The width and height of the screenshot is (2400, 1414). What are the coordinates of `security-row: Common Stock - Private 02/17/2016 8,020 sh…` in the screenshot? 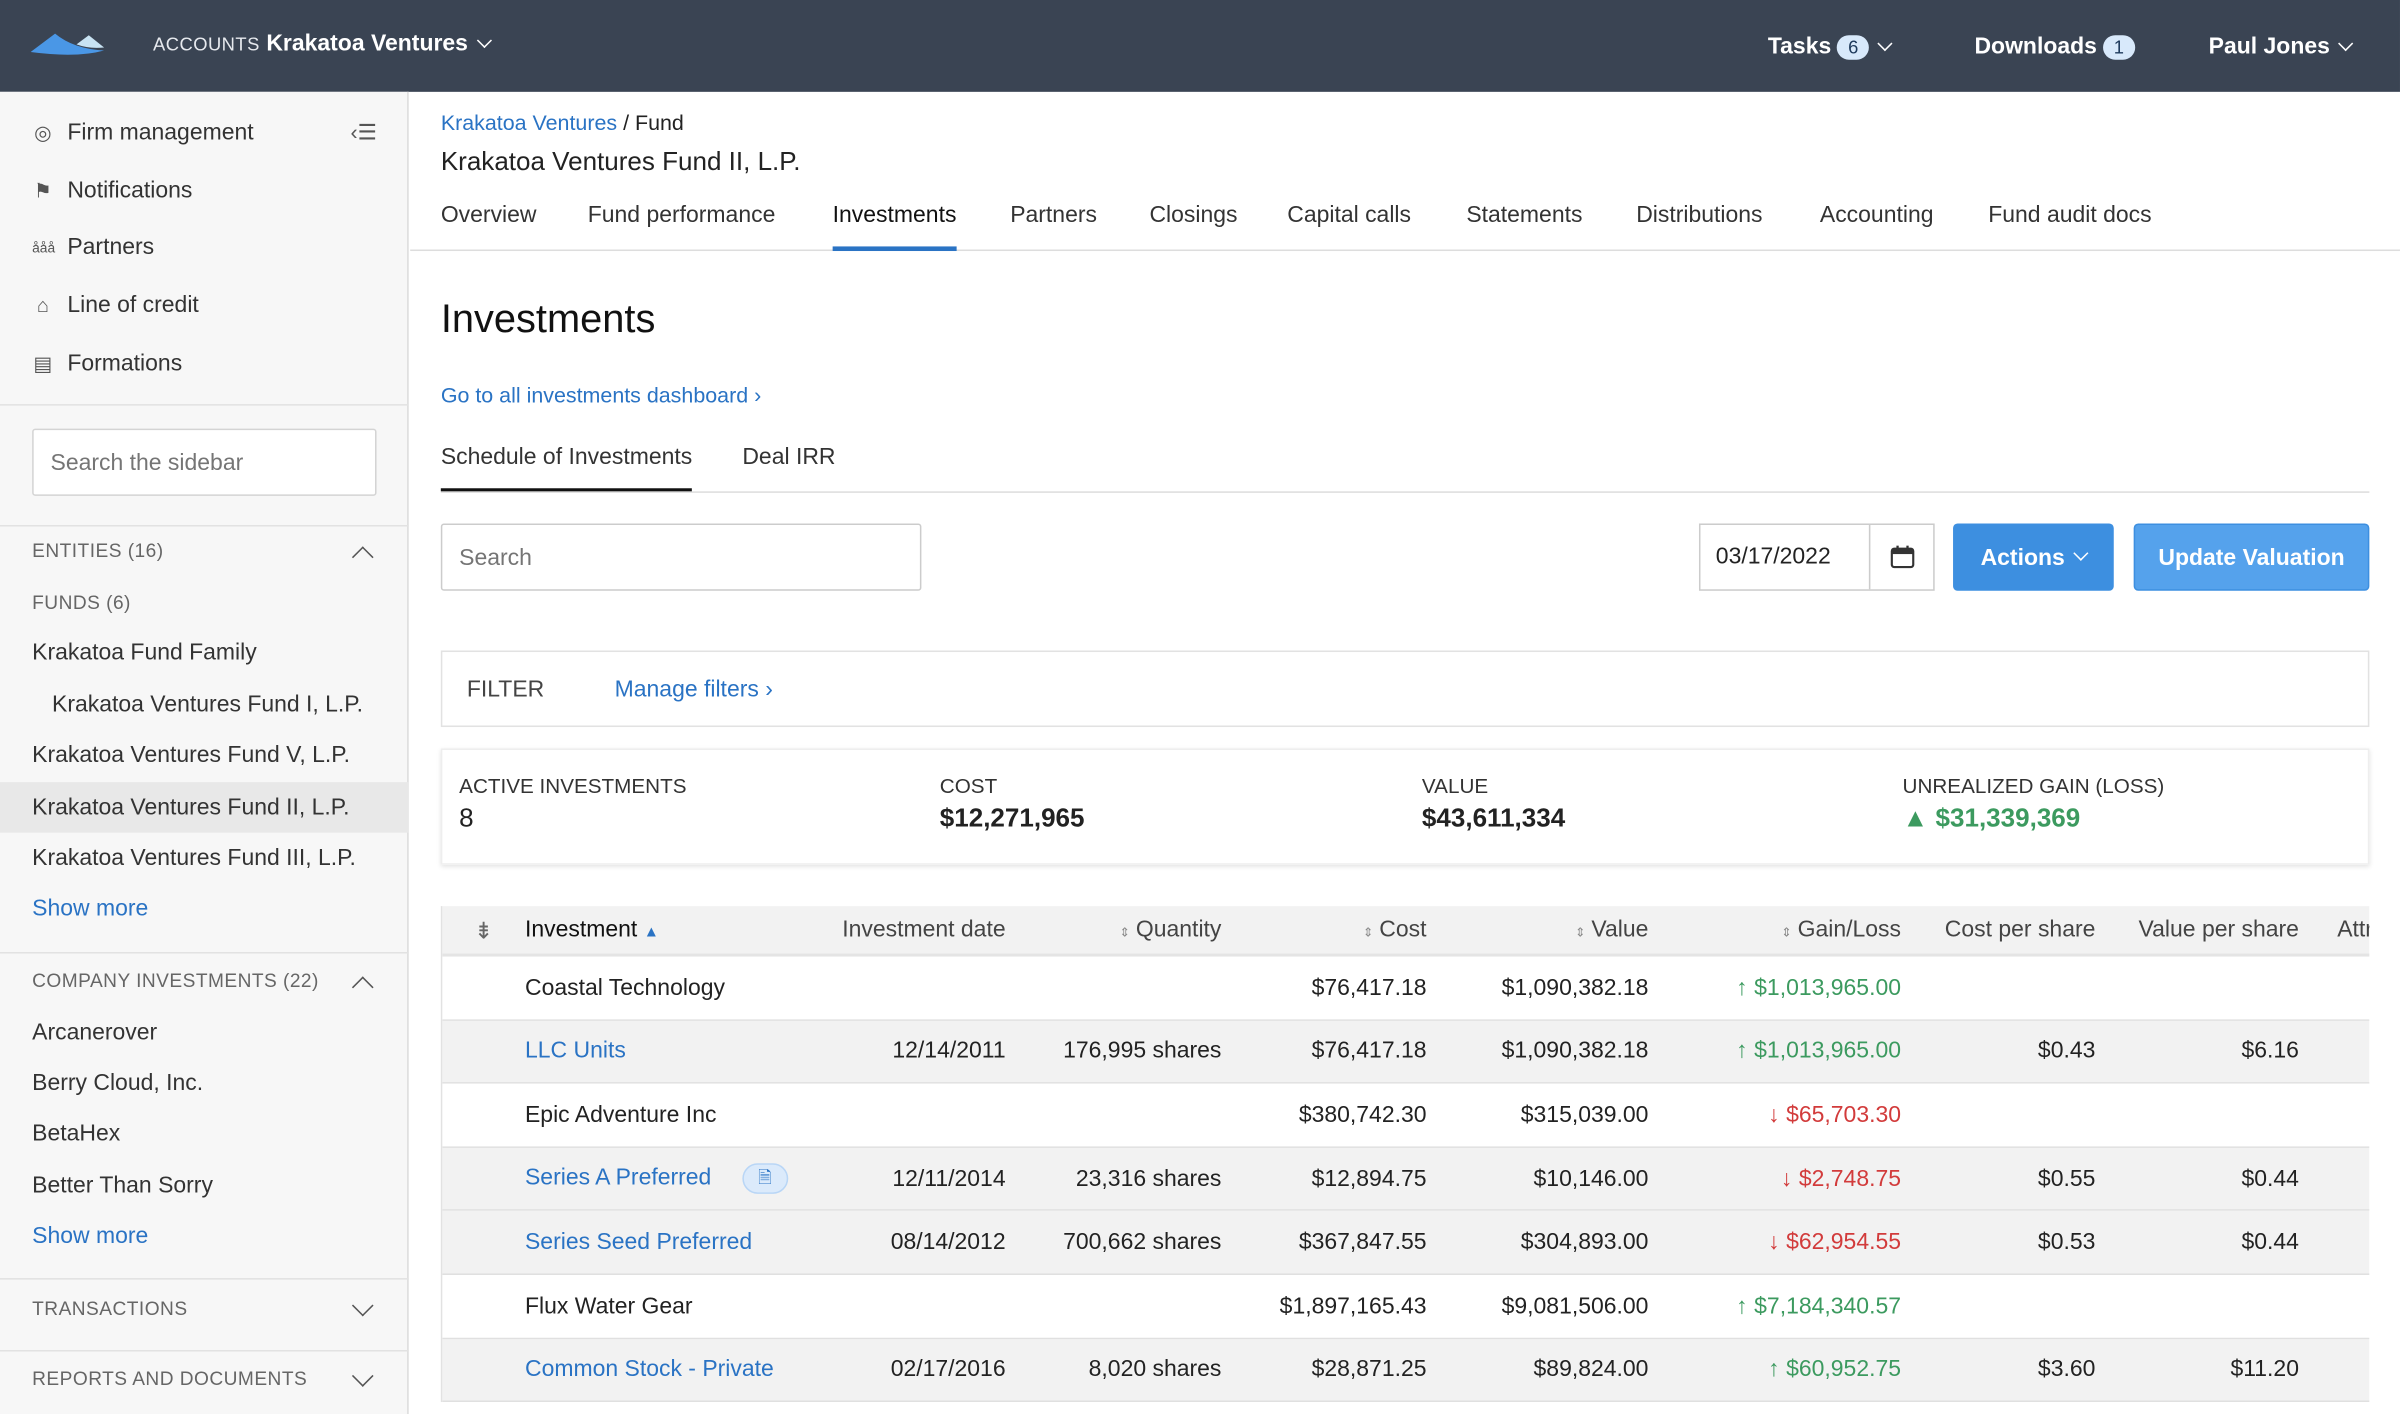 It's located at (1406, 1370).